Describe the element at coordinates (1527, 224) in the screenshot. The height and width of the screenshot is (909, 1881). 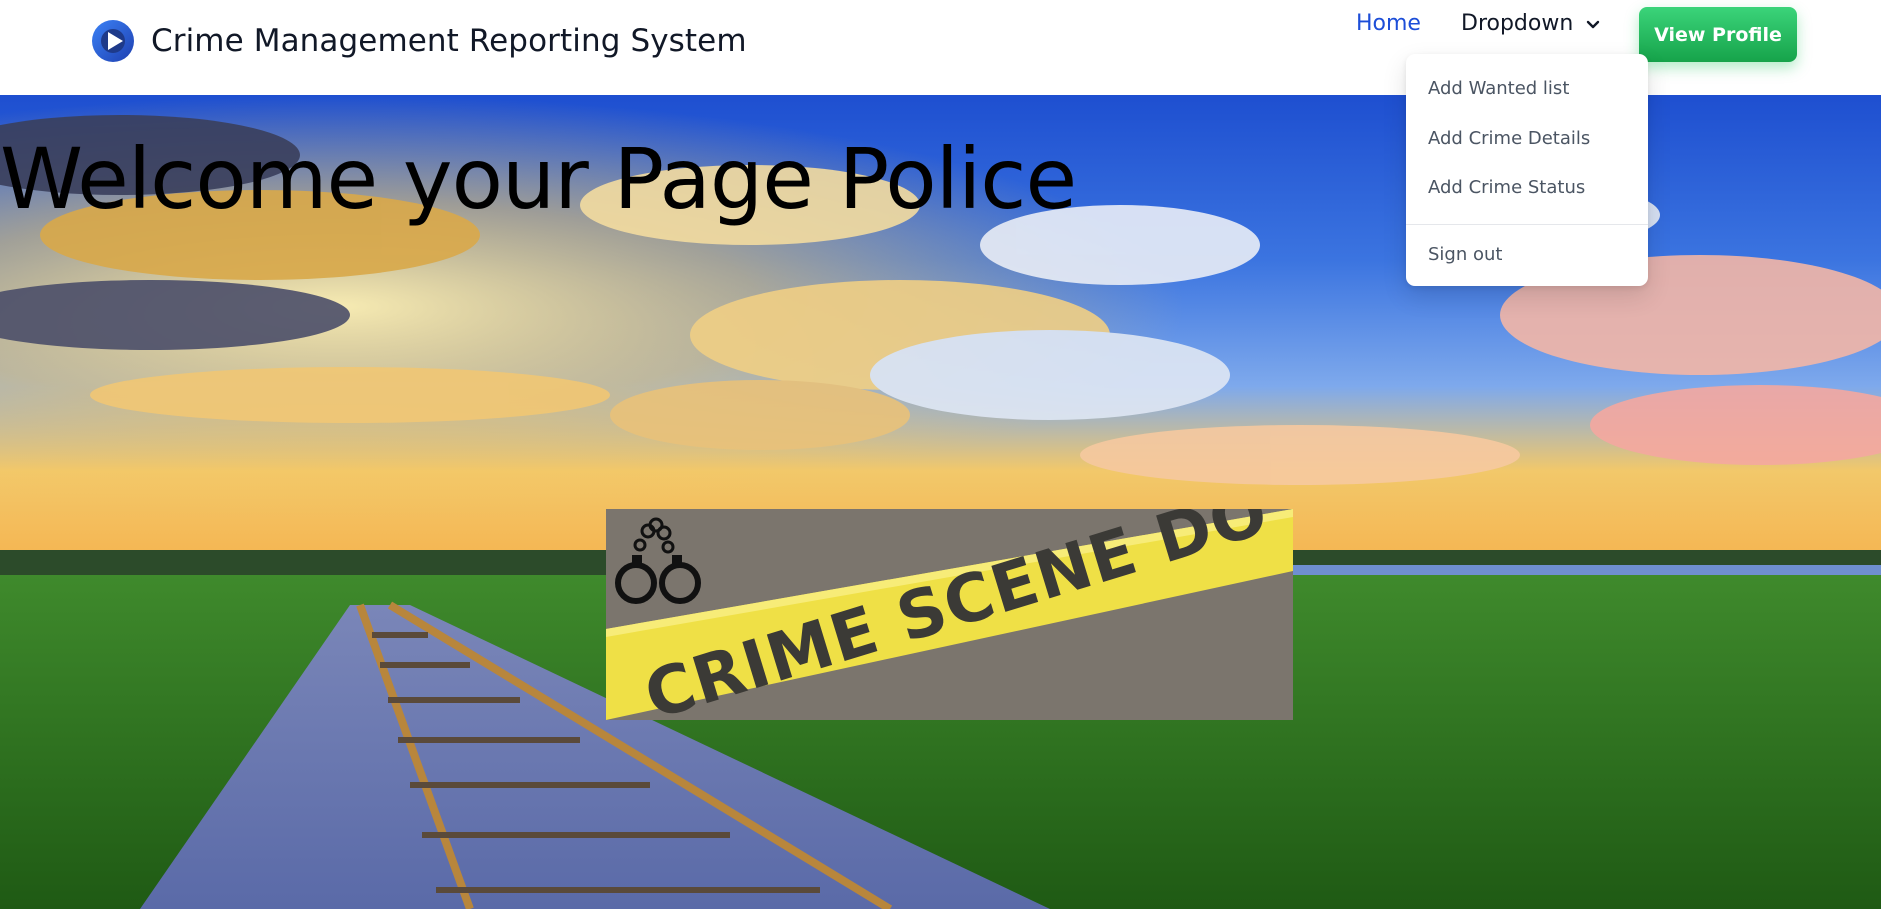
I see `menu-divider` at that location.